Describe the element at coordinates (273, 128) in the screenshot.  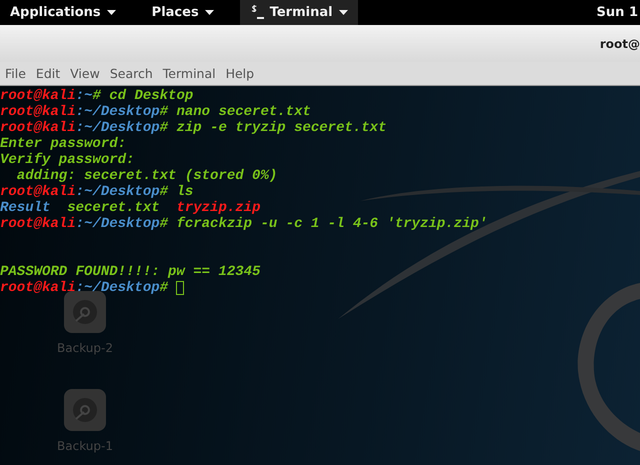
I see `terminal-text: # zip -e tryzip seceret.txt` at that location.